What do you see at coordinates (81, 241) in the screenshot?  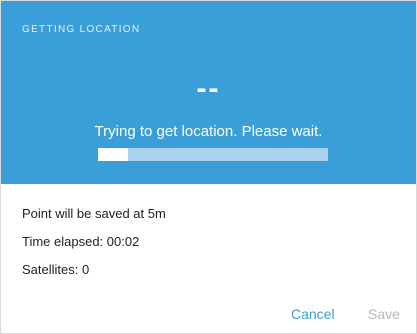 I see `time-elapsed-text: Time elapsed: 00:02` at bounding box center [81, 241].